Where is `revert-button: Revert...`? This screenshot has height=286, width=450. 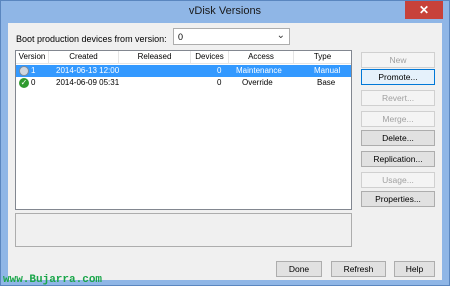
revert-button: Revert... is located at coordinates (398, 98).